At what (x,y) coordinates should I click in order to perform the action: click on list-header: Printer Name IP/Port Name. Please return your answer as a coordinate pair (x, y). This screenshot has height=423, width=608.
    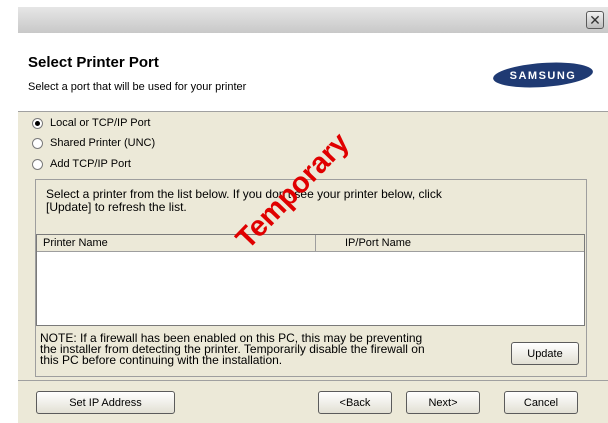
    Looking at the image, I should click on (310, 243).